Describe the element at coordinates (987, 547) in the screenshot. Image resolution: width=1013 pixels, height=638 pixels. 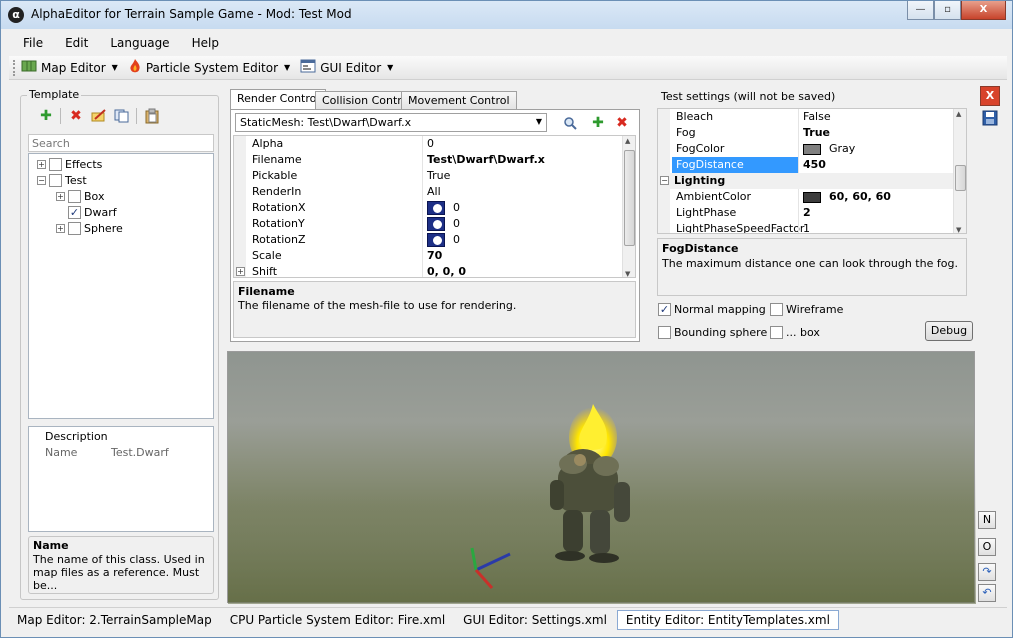
I see `o-button: O` at that location.